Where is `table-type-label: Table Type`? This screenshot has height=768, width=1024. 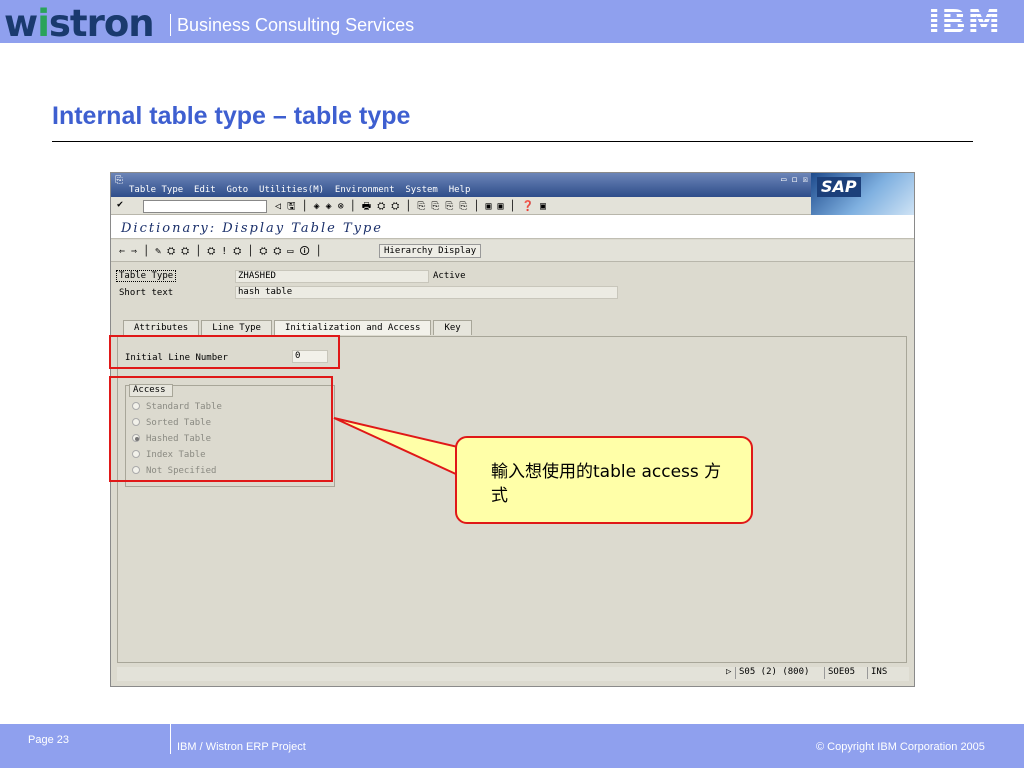 table-type-label: Table Type is located at coordinates (146, 276).